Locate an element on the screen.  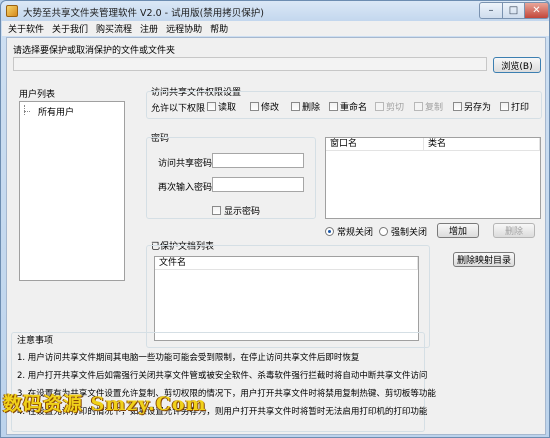
perm-print-label: 打印 is located at coordinates (520, 108).